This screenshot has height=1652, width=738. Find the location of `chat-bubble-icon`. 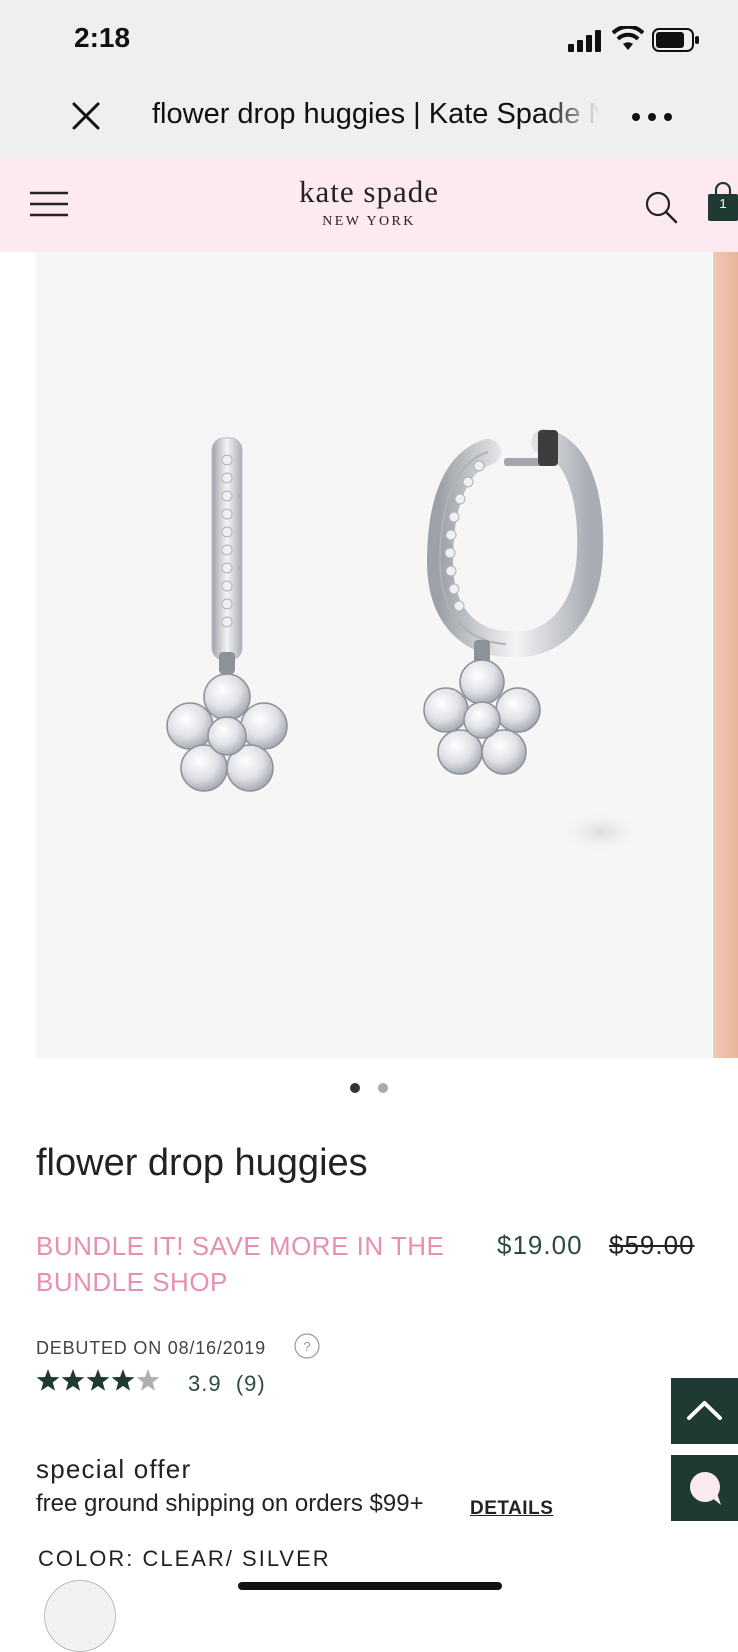

chat-bubble-icon is located at coordinates (705, 1488).